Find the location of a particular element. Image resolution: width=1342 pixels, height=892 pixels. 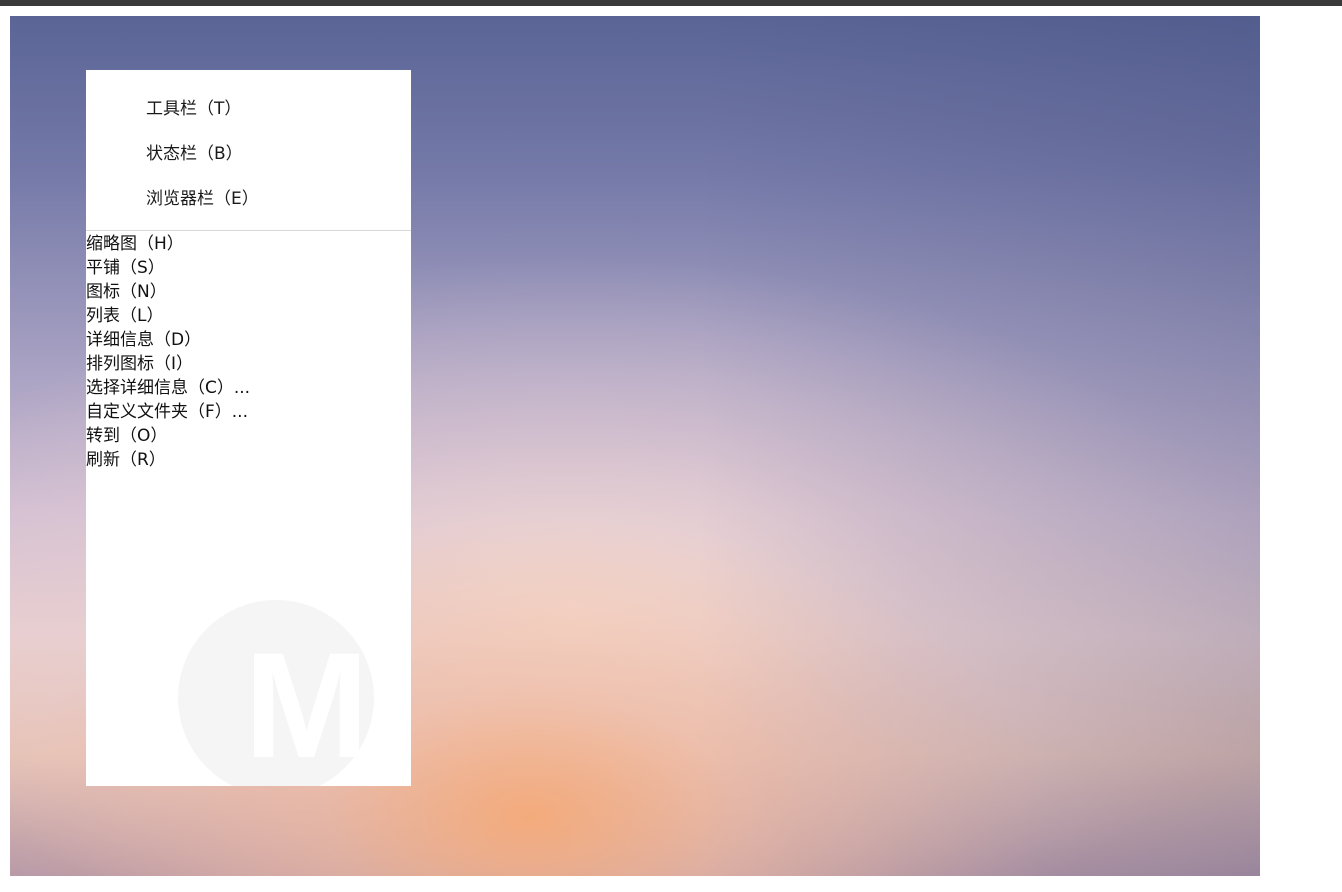

menu-item-status-bar: 状态栏（B） is located at coordinates (194, 151).